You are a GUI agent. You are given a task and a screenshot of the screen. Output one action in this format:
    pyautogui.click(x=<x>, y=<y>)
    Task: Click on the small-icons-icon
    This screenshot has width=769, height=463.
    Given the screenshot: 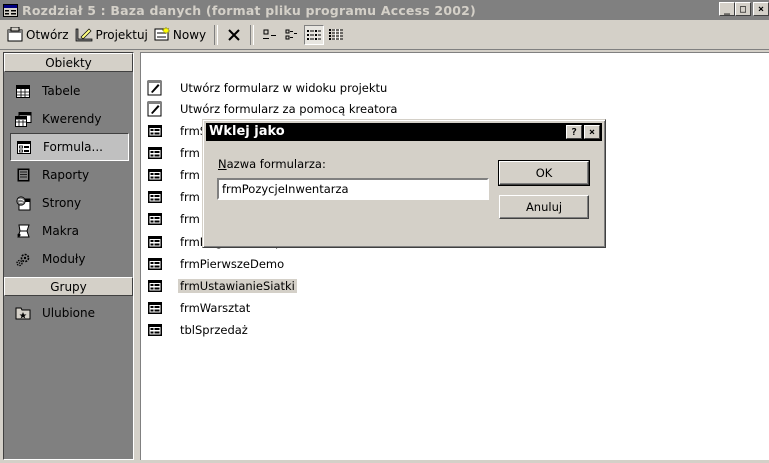 What is the action you would take?
    pyautogui.click(x=291, y=34)
    